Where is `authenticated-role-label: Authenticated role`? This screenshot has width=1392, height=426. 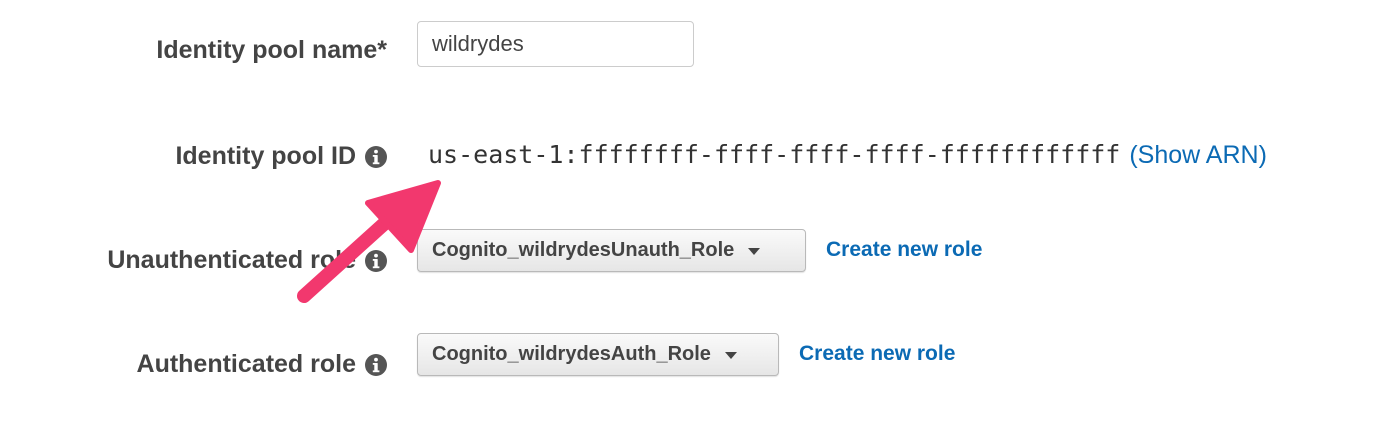
authenticated-role-label: Authenticated role is located at coordinates (262, 364).